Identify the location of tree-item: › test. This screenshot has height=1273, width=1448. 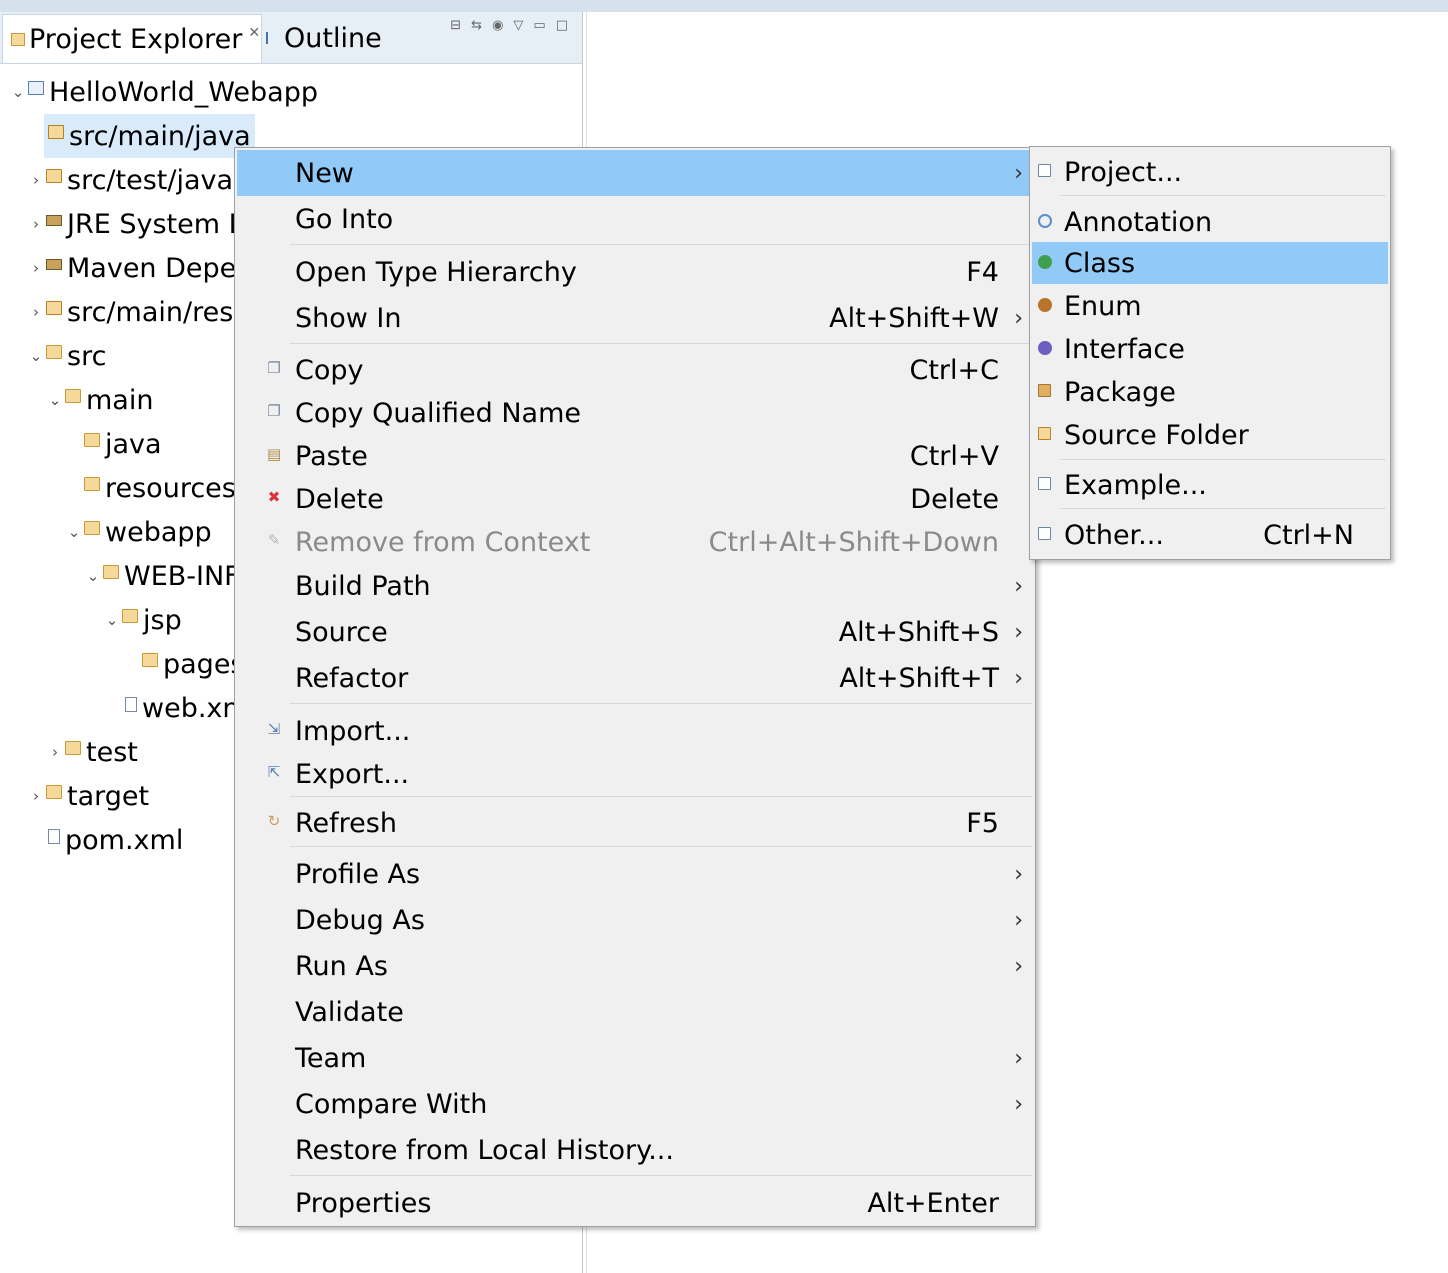
(92, 752).